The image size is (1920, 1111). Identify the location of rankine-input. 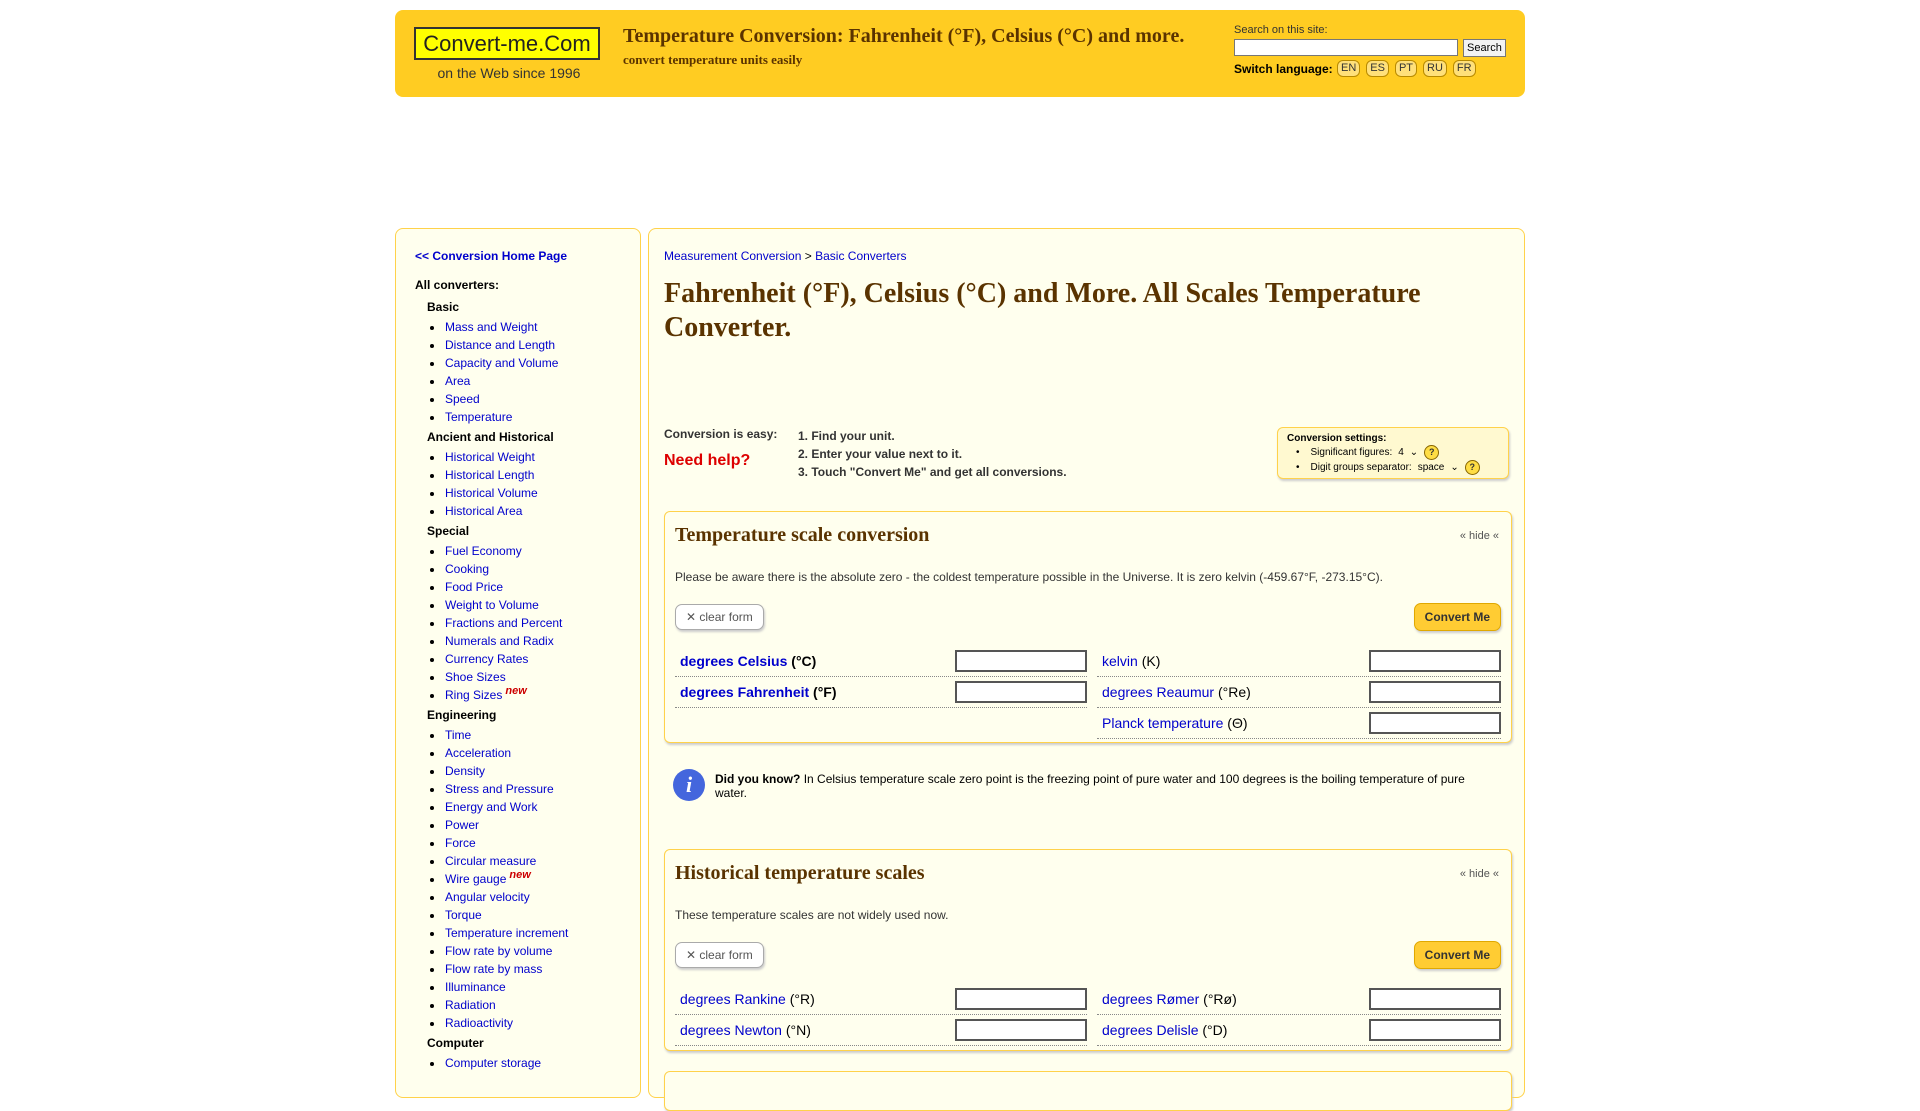
(1021, 999).